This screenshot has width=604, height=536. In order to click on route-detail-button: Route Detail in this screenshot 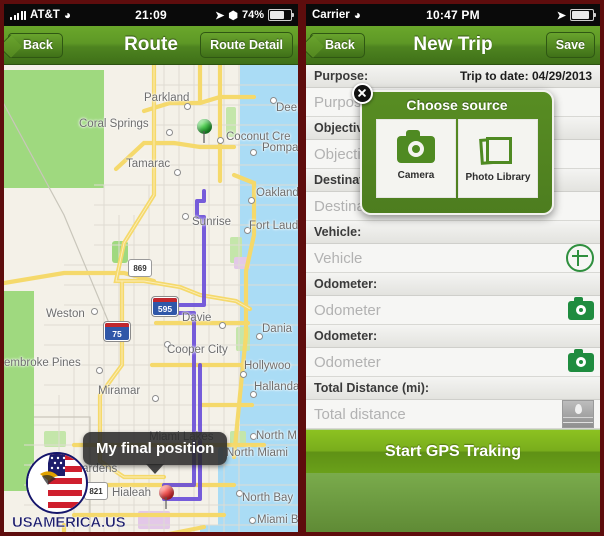, I will do `click(246, 45)`.